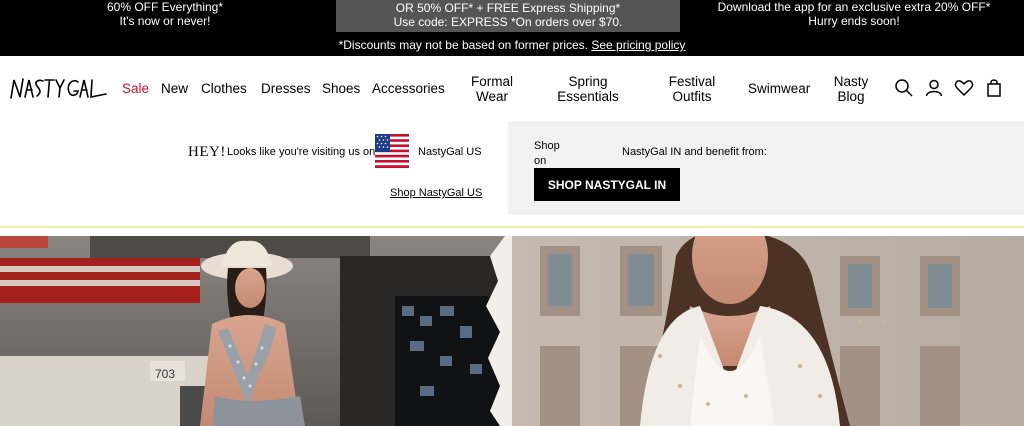 The image size is (1024, 426). I want to click on shop-us-link: Shop NastyGal US, so click(436, 193).